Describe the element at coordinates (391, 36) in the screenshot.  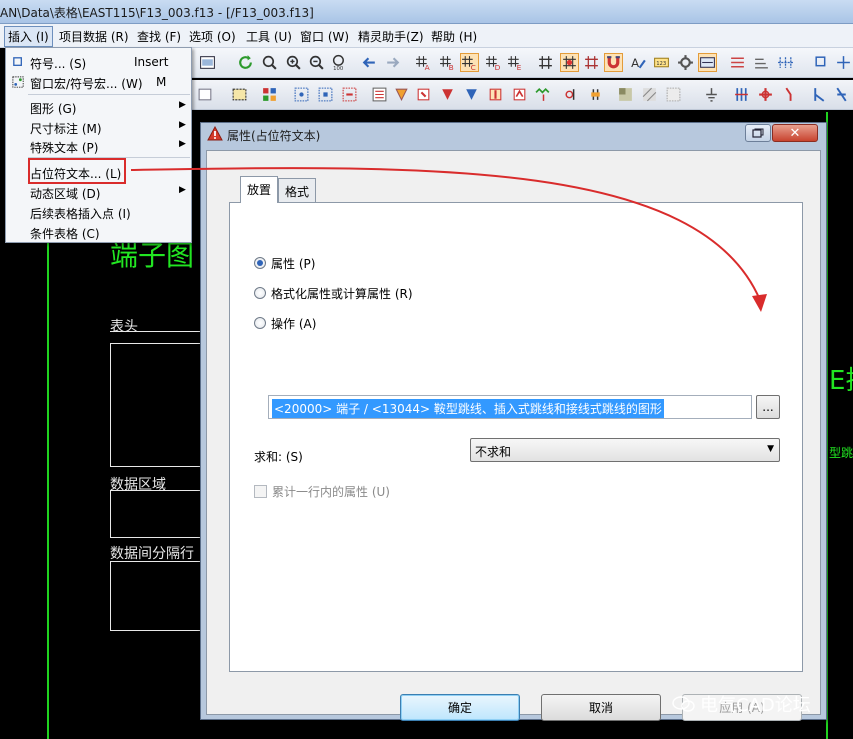
I see `menu-wizard: 精灵助手(Z)` at that location.